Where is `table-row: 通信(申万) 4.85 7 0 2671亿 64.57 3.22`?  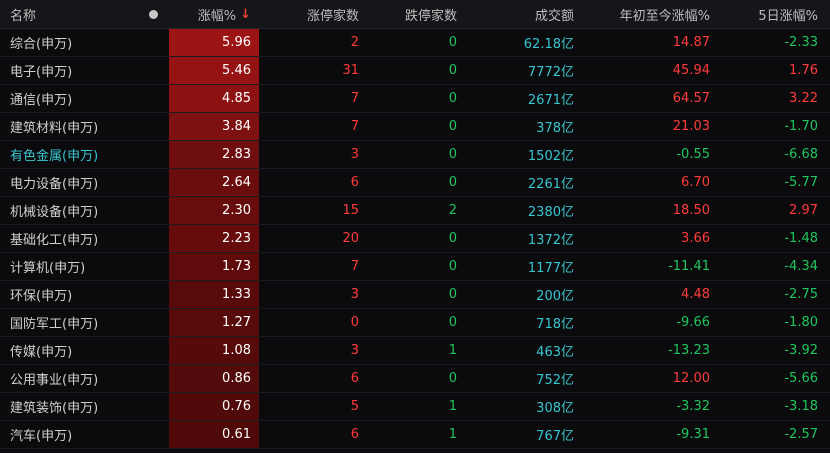
table-row: 通信(申万) 4.85 7 0 2671亿 64.57 3.22 is located at coordinates (415, 99).